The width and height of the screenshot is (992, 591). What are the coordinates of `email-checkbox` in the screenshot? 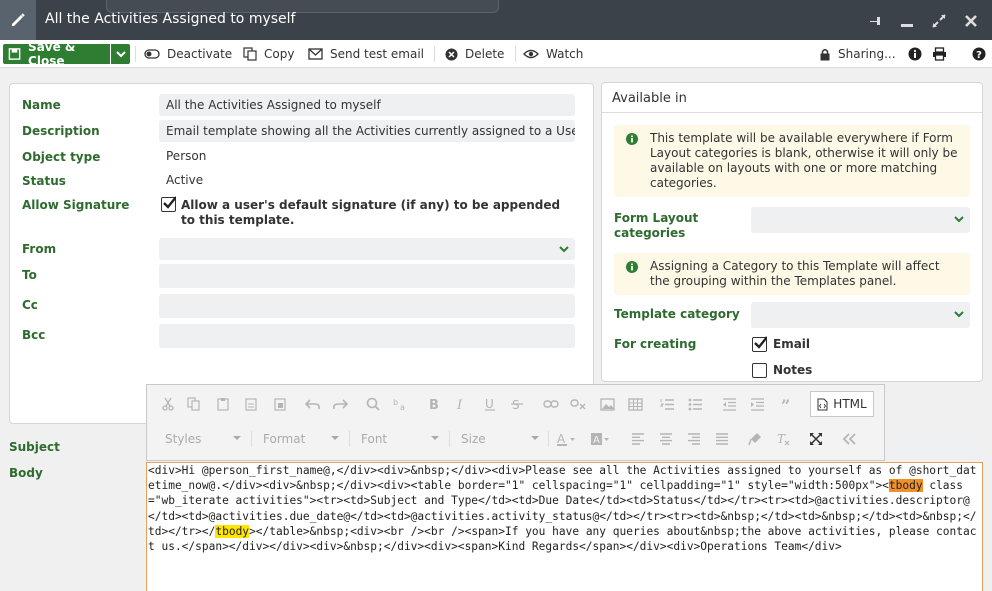 It's located at (759, 344).